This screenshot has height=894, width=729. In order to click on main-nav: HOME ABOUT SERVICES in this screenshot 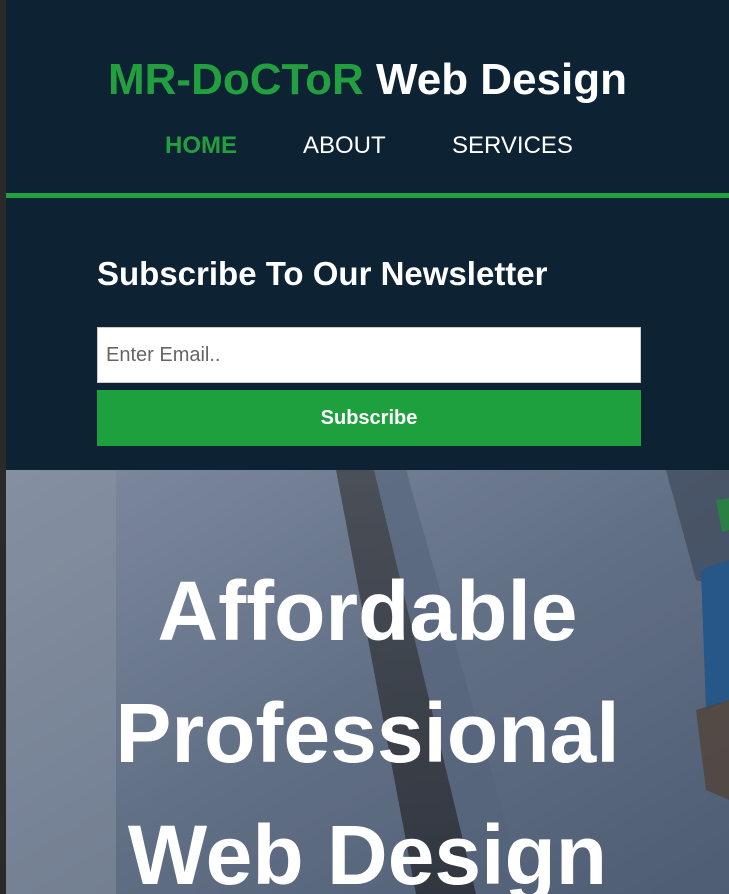, I will do `click(367, 146)`.